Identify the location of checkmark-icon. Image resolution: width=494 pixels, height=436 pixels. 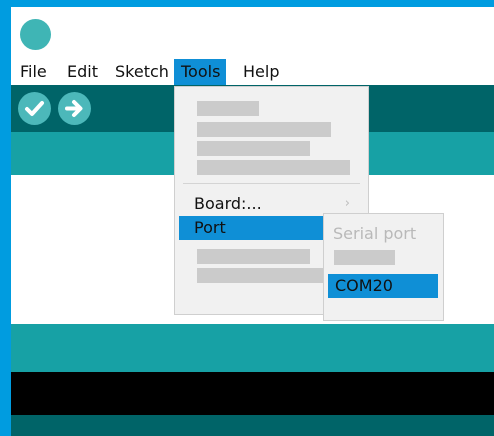
(34, 108).